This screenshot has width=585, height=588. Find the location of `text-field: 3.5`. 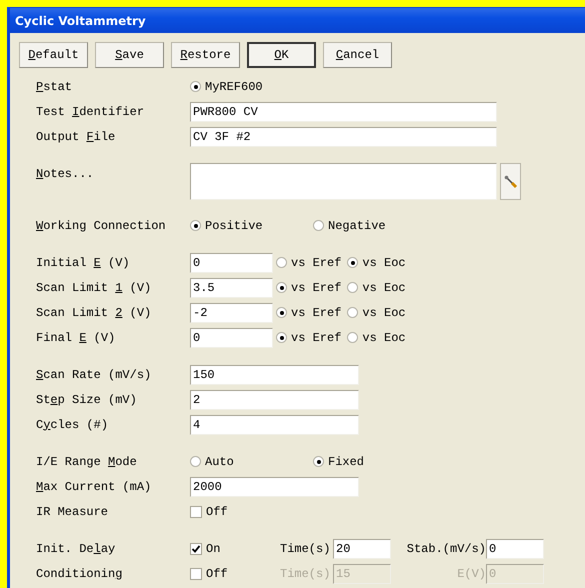

text-field: 3.5 is located at coordinates (231, 288).